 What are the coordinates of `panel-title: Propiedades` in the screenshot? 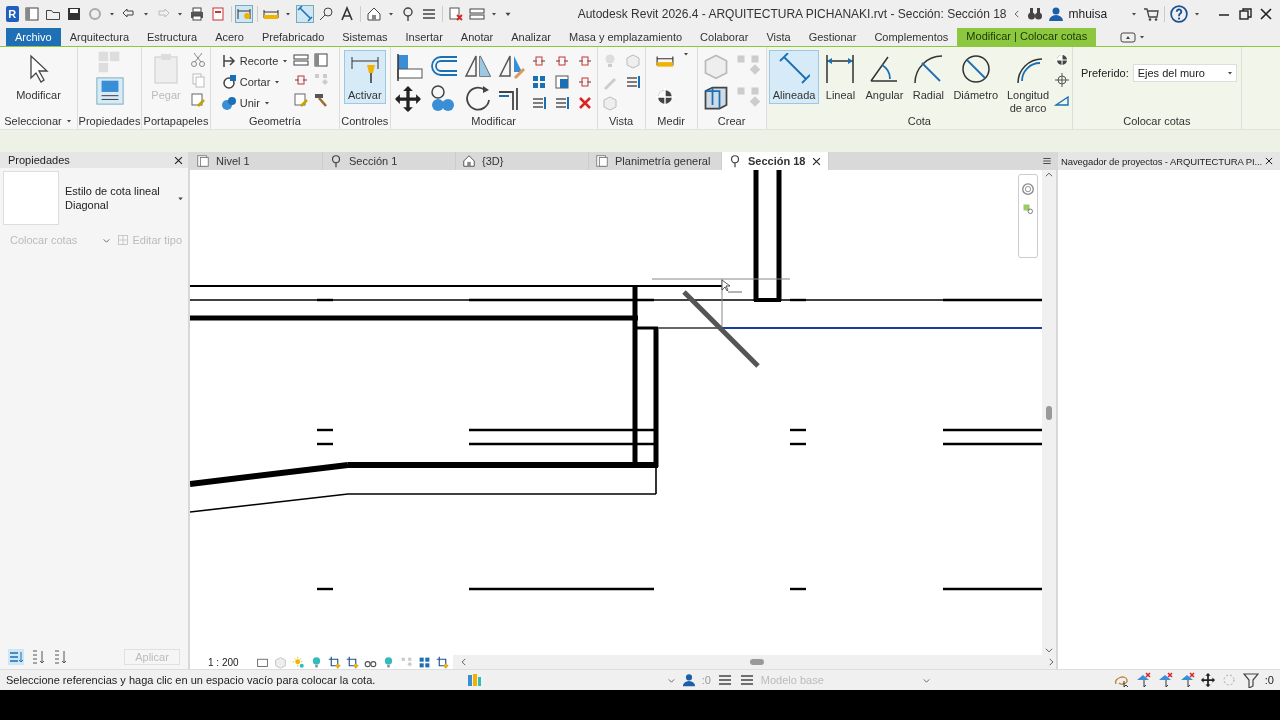 It's located at (39, 160).